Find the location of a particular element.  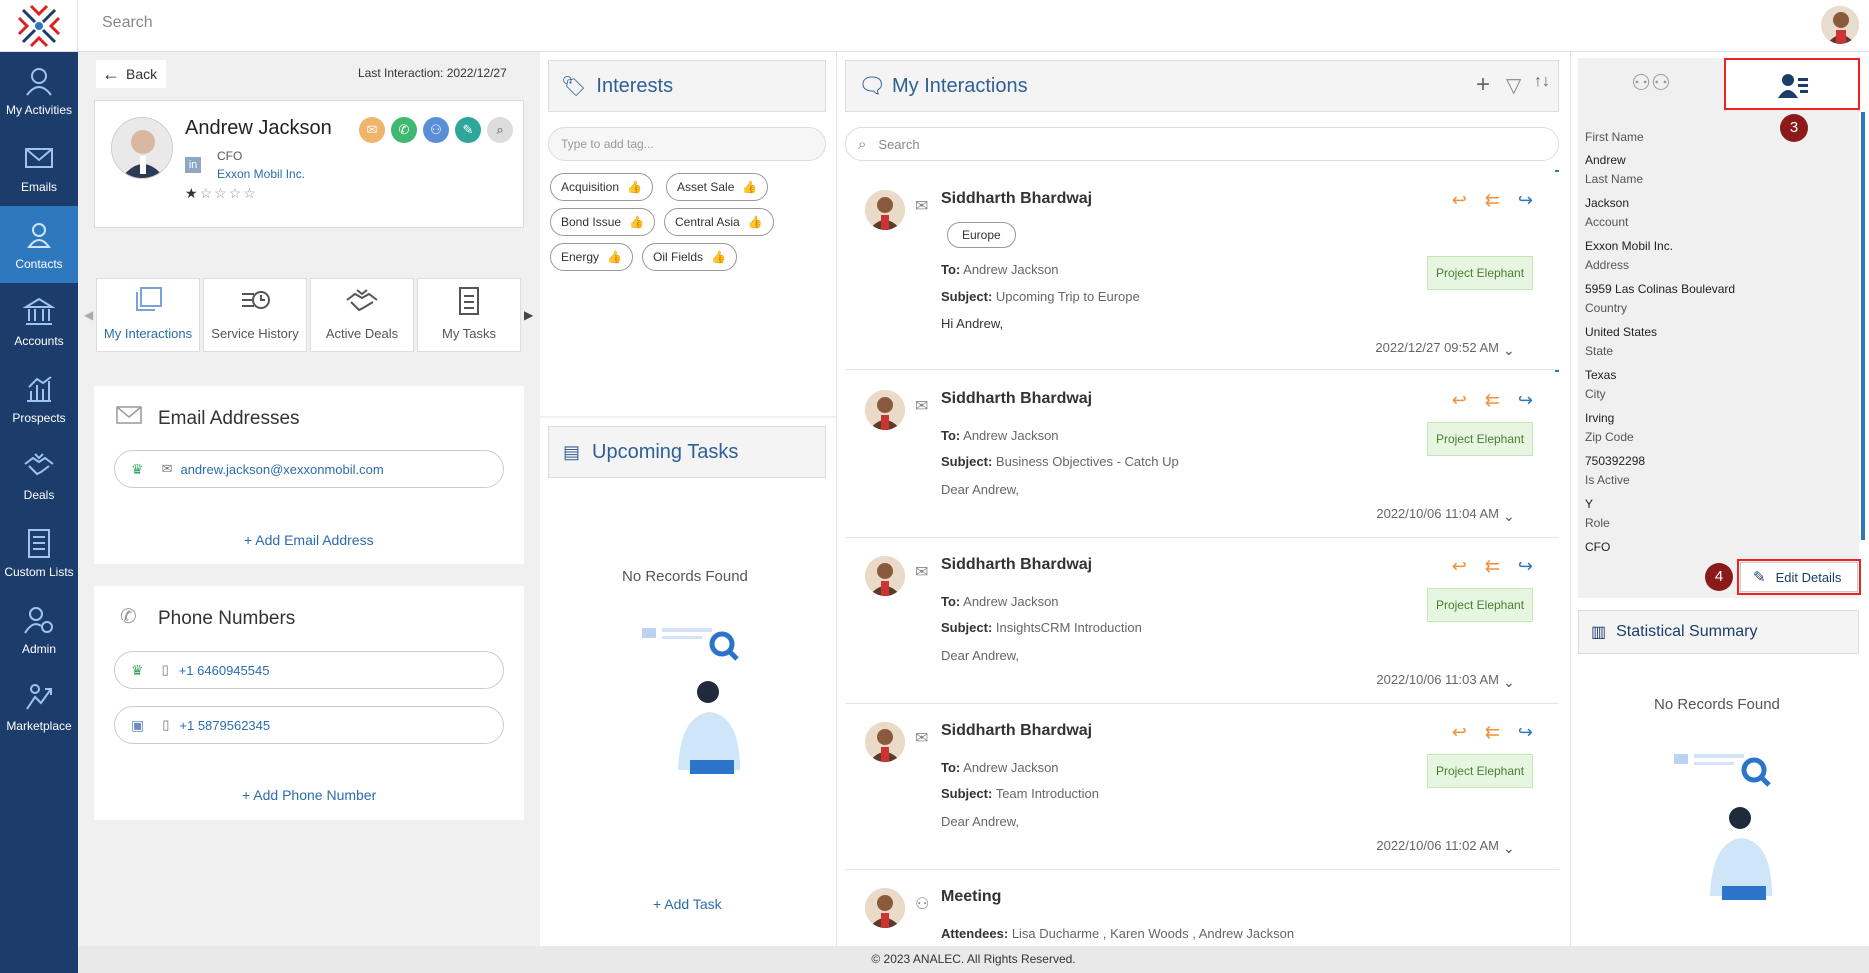

card-actions: ↩ ⇇ ↪ is located at coordinates (1492, 200).